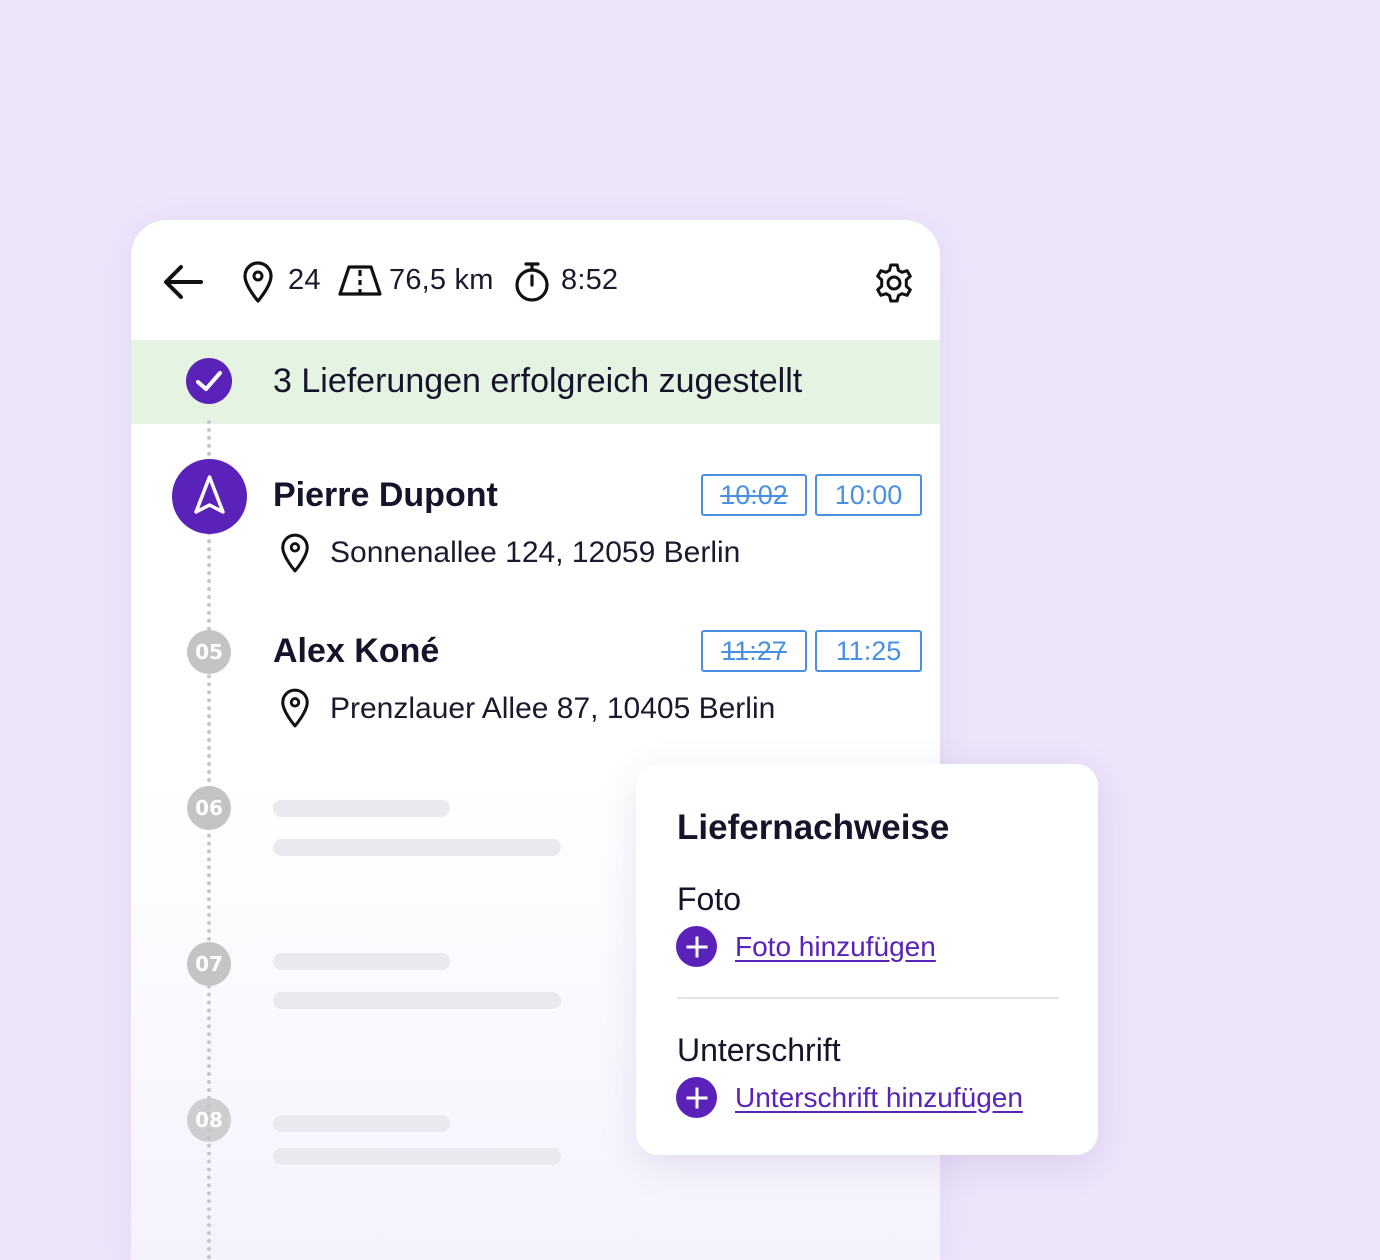 Image resolution: width=1380 pixels, height=1260 pixels. I want to click on planned-time-text: 11:27, so click(754, 650).